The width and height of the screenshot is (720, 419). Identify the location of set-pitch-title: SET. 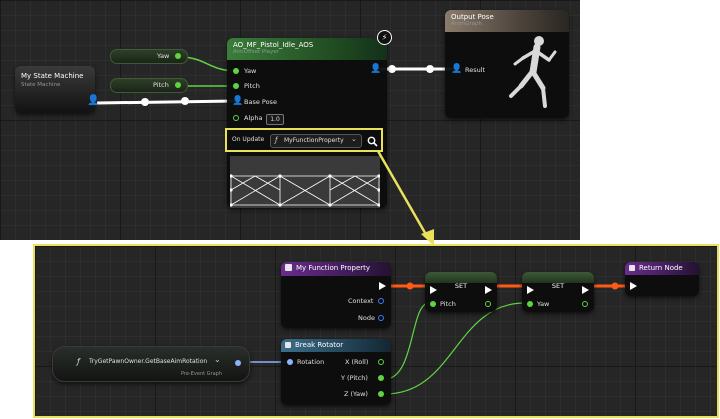
(461, 286).